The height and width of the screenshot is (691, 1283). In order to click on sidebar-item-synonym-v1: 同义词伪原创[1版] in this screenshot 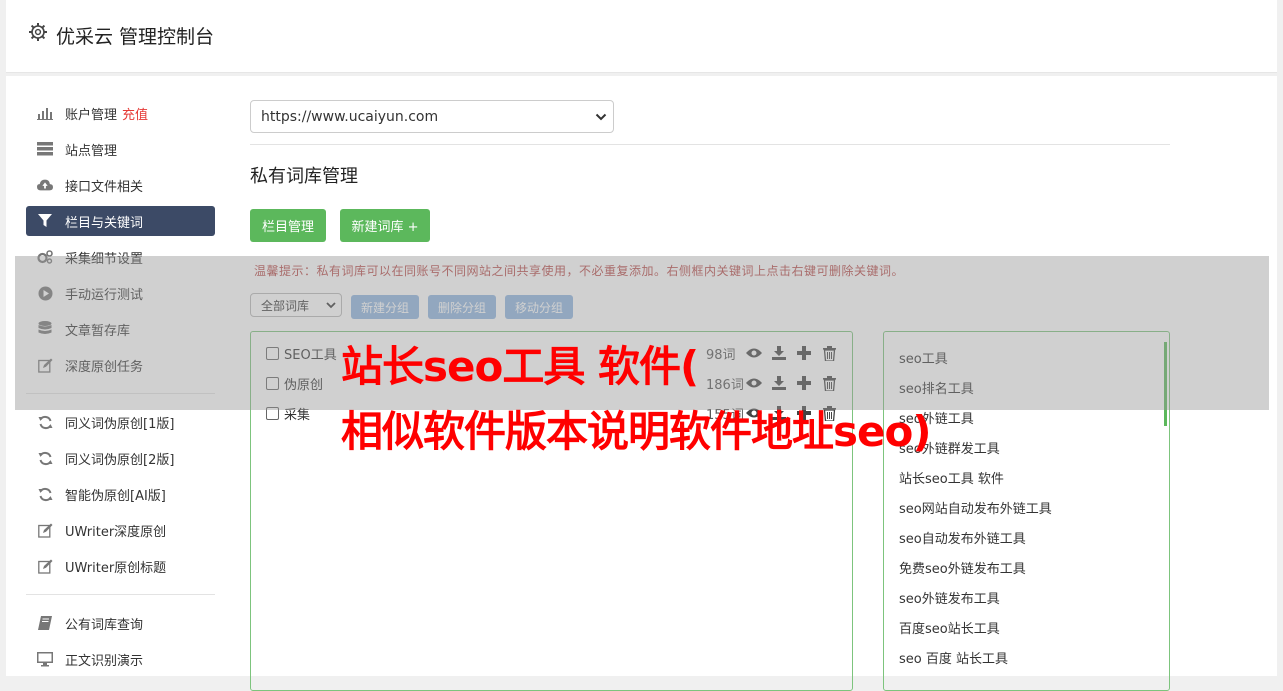, I will do `click(120, 422)`.